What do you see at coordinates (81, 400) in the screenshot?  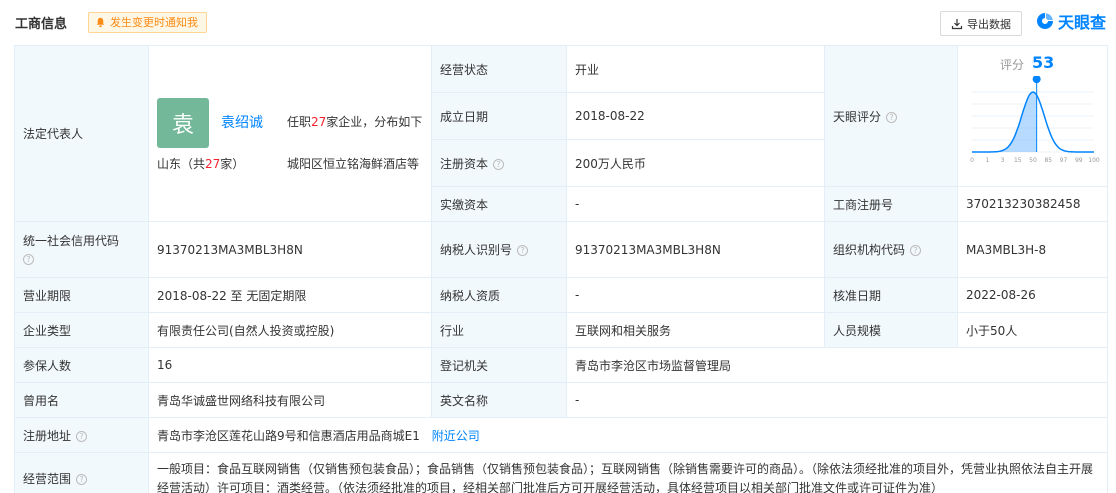 I see `former-name-label: 曾用名` at bounding box center [81, 400].